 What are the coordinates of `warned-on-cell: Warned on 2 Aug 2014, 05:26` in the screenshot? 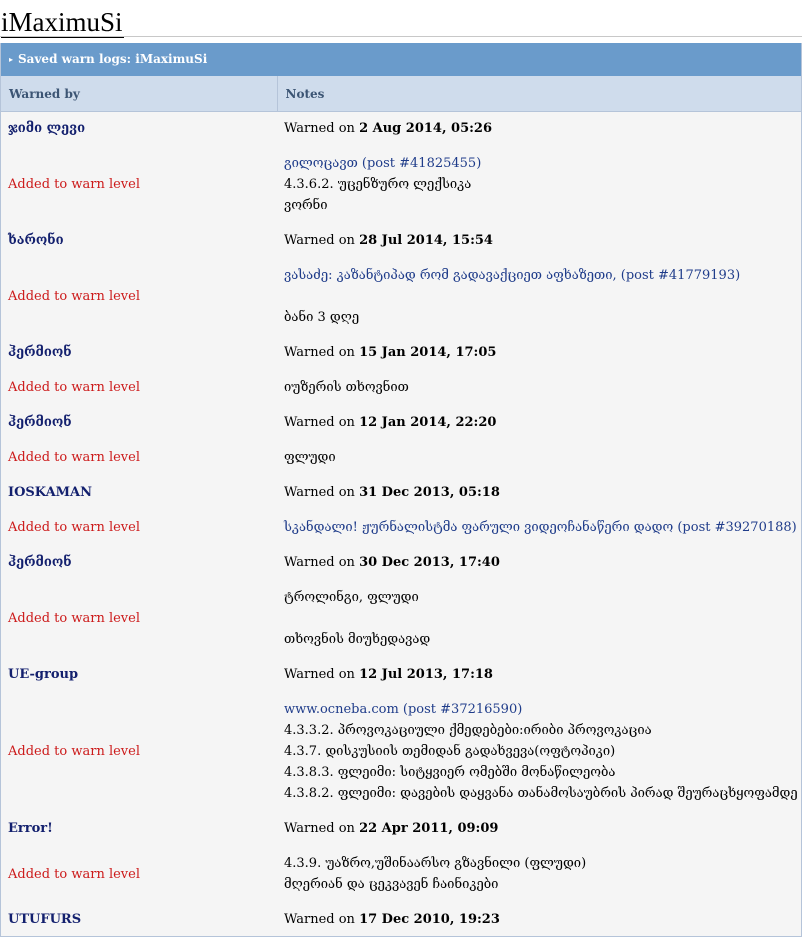 It's located at (539, 128).